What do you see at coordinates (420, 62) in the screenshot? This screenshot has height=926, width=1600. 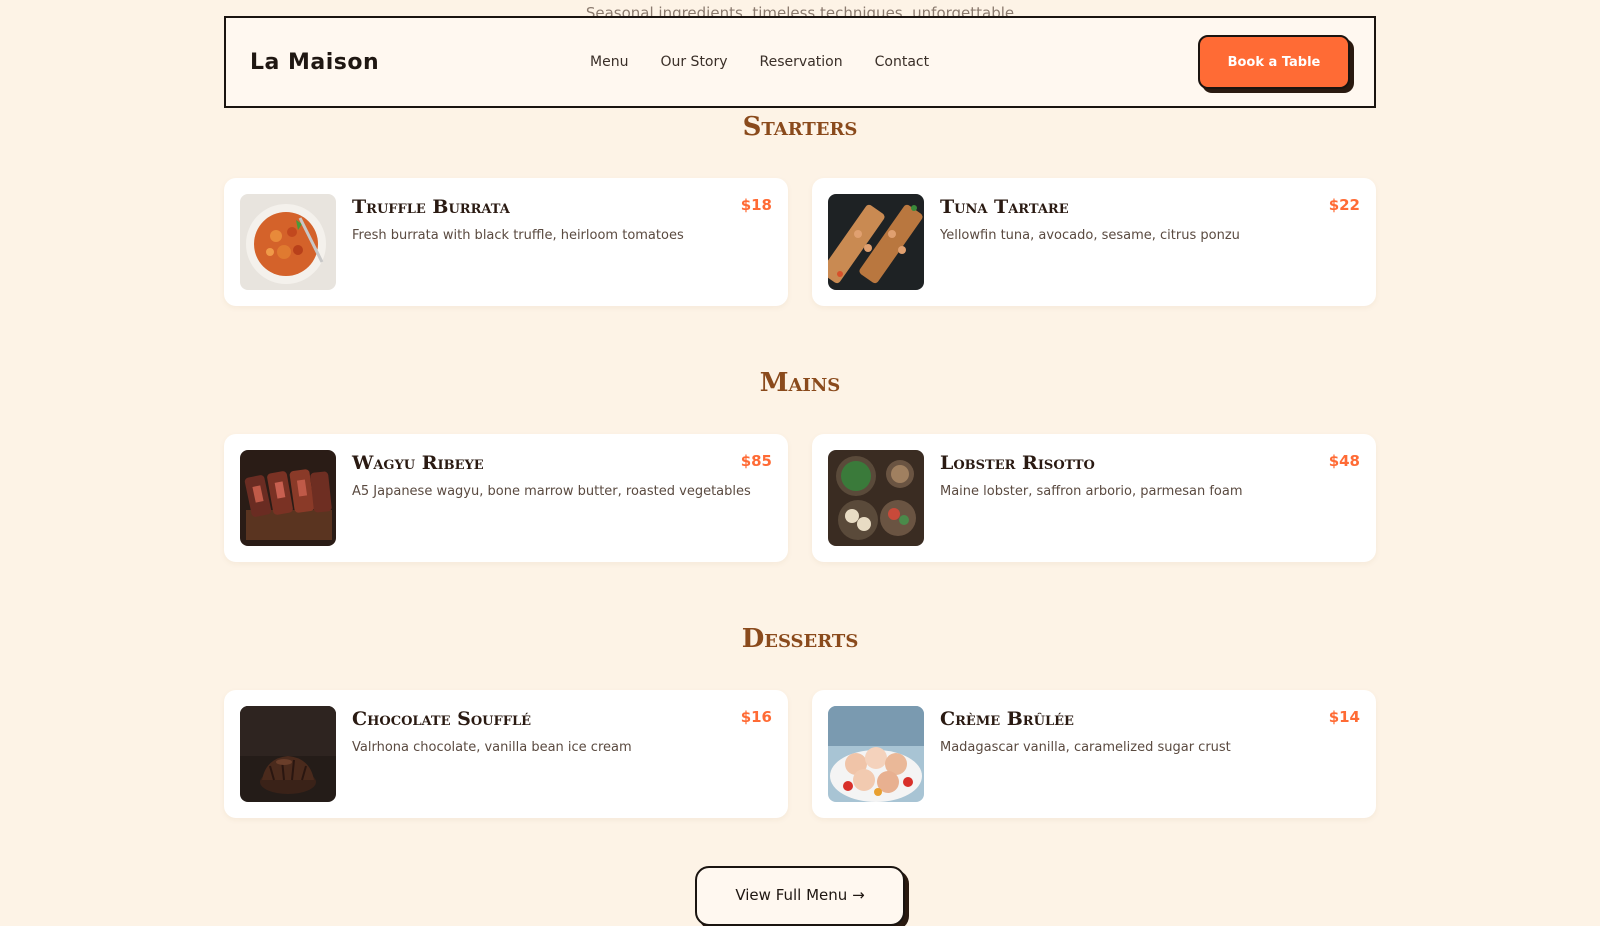 I see `brand-logo: La Maison` at bounding box center [420, 62].